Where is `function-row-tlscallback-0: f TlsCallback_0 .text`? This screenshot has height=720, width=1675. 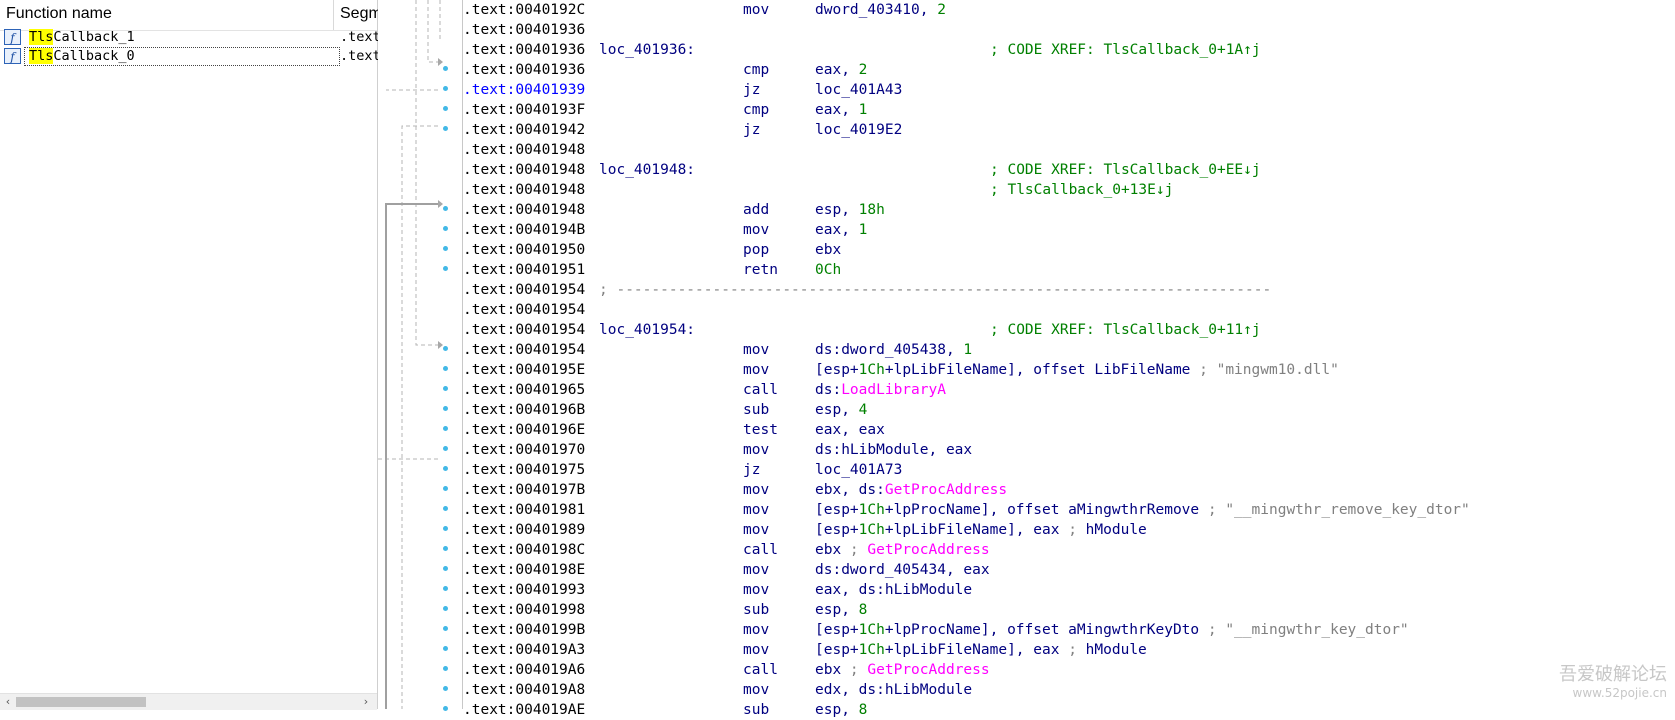 function-row-tlscallback-0: f TlsCallback_0 .text is located at coordinates (192, 56).